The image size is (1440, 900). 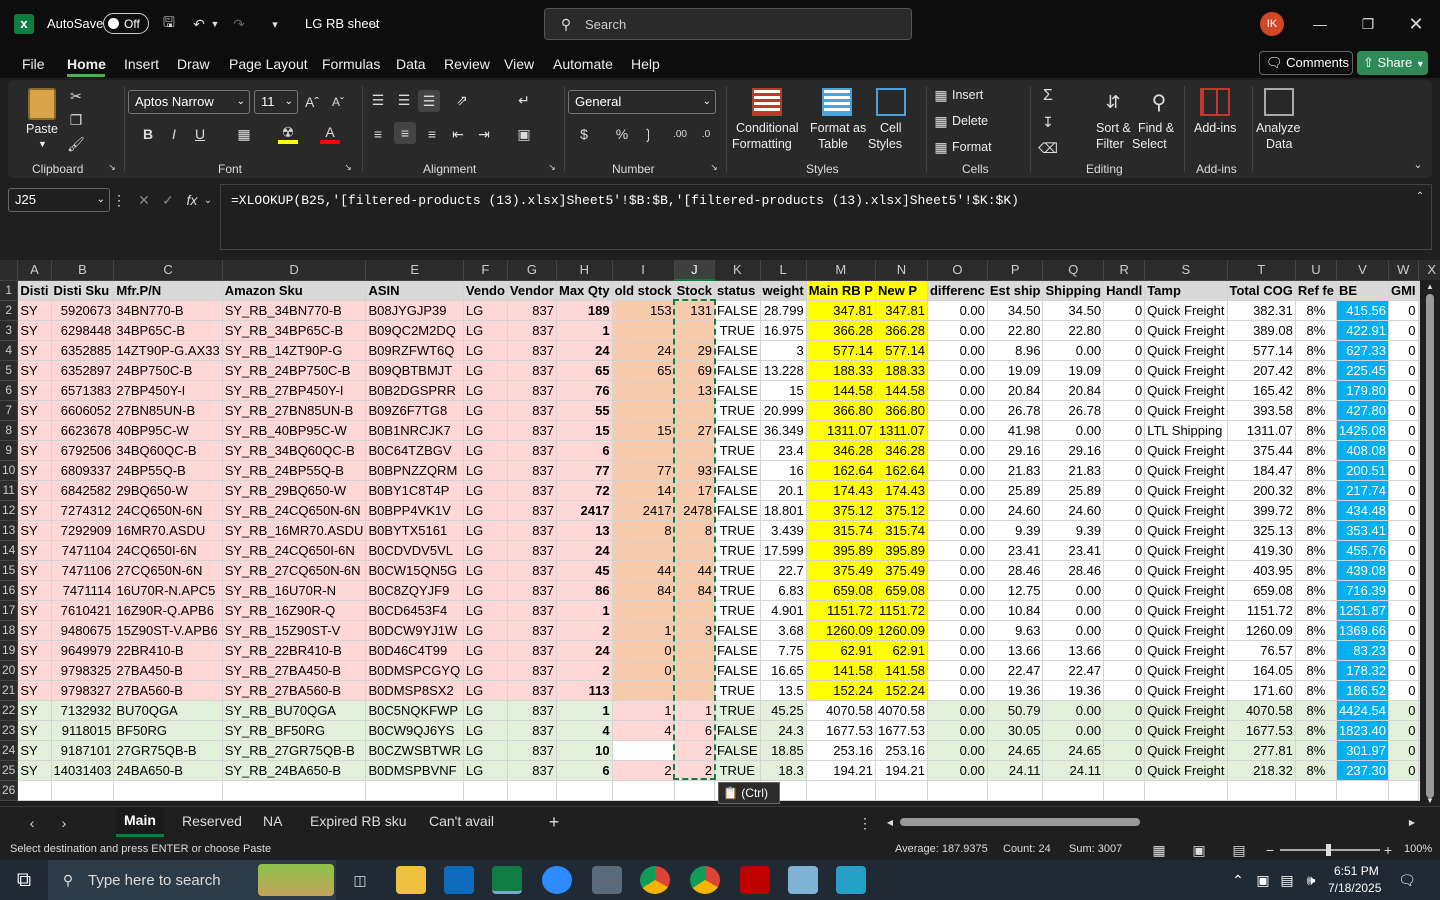 I want to click on vertical-scrollbar: ▲ ▼, so click(x=1430, y=543).